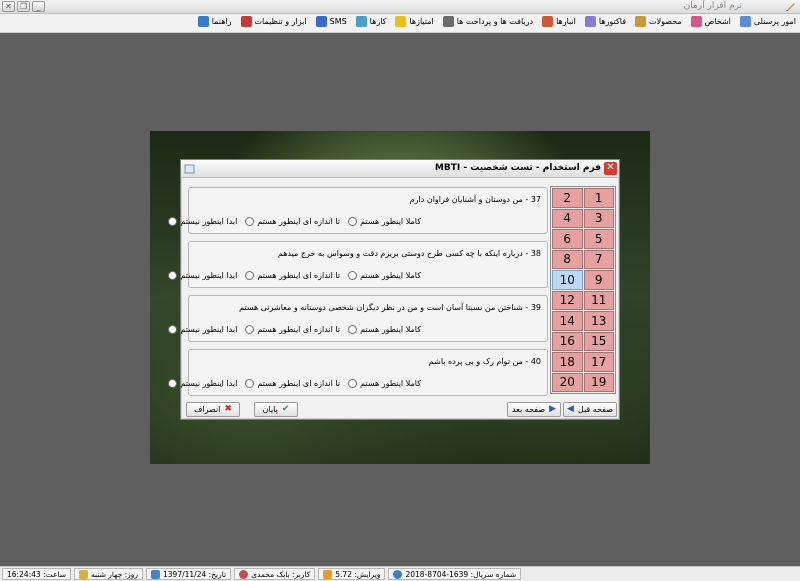 The height and width of the screenshot is (581, 800). I want to click on page-cell-6: 6, so click(567, 239).